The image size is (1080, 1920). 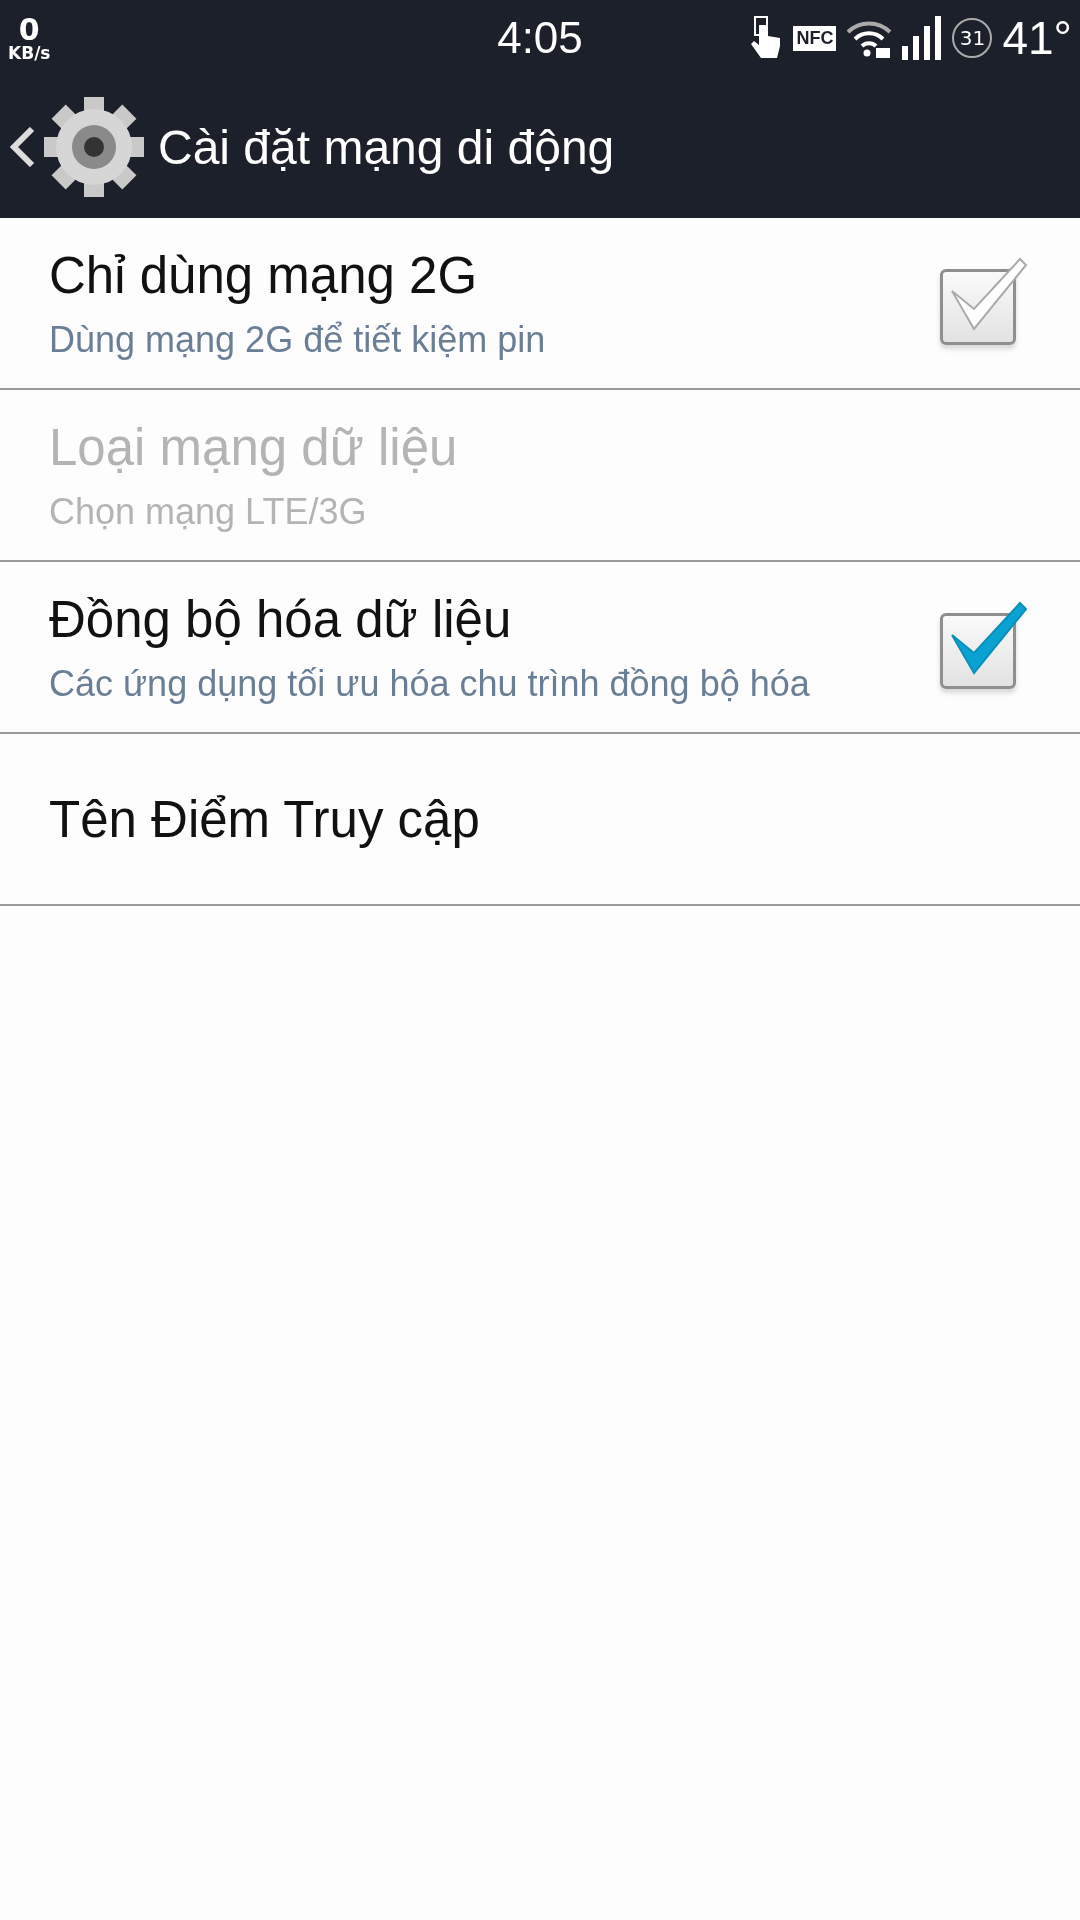 I want to click on settings-item: Tên Điểm Truy cập, so click(x=540, y=820).